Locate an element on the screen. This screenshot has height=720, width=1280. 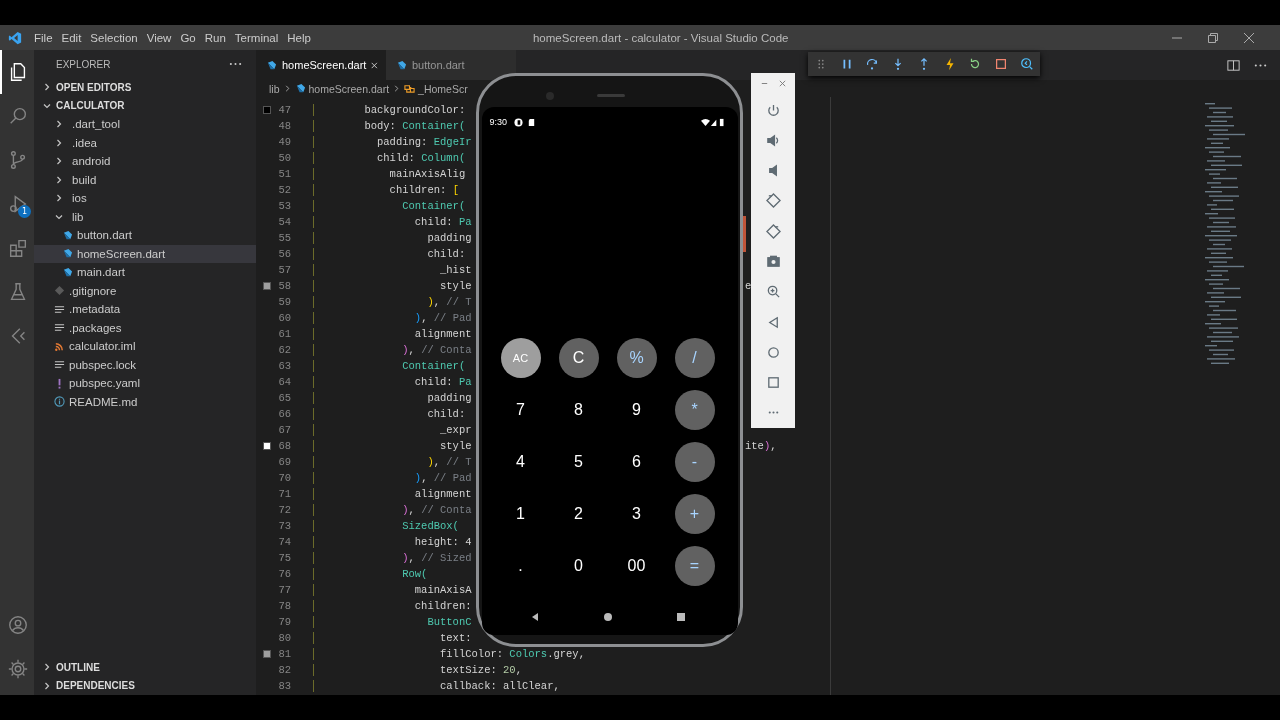
camera-icon is located at coordinates (773, 262).